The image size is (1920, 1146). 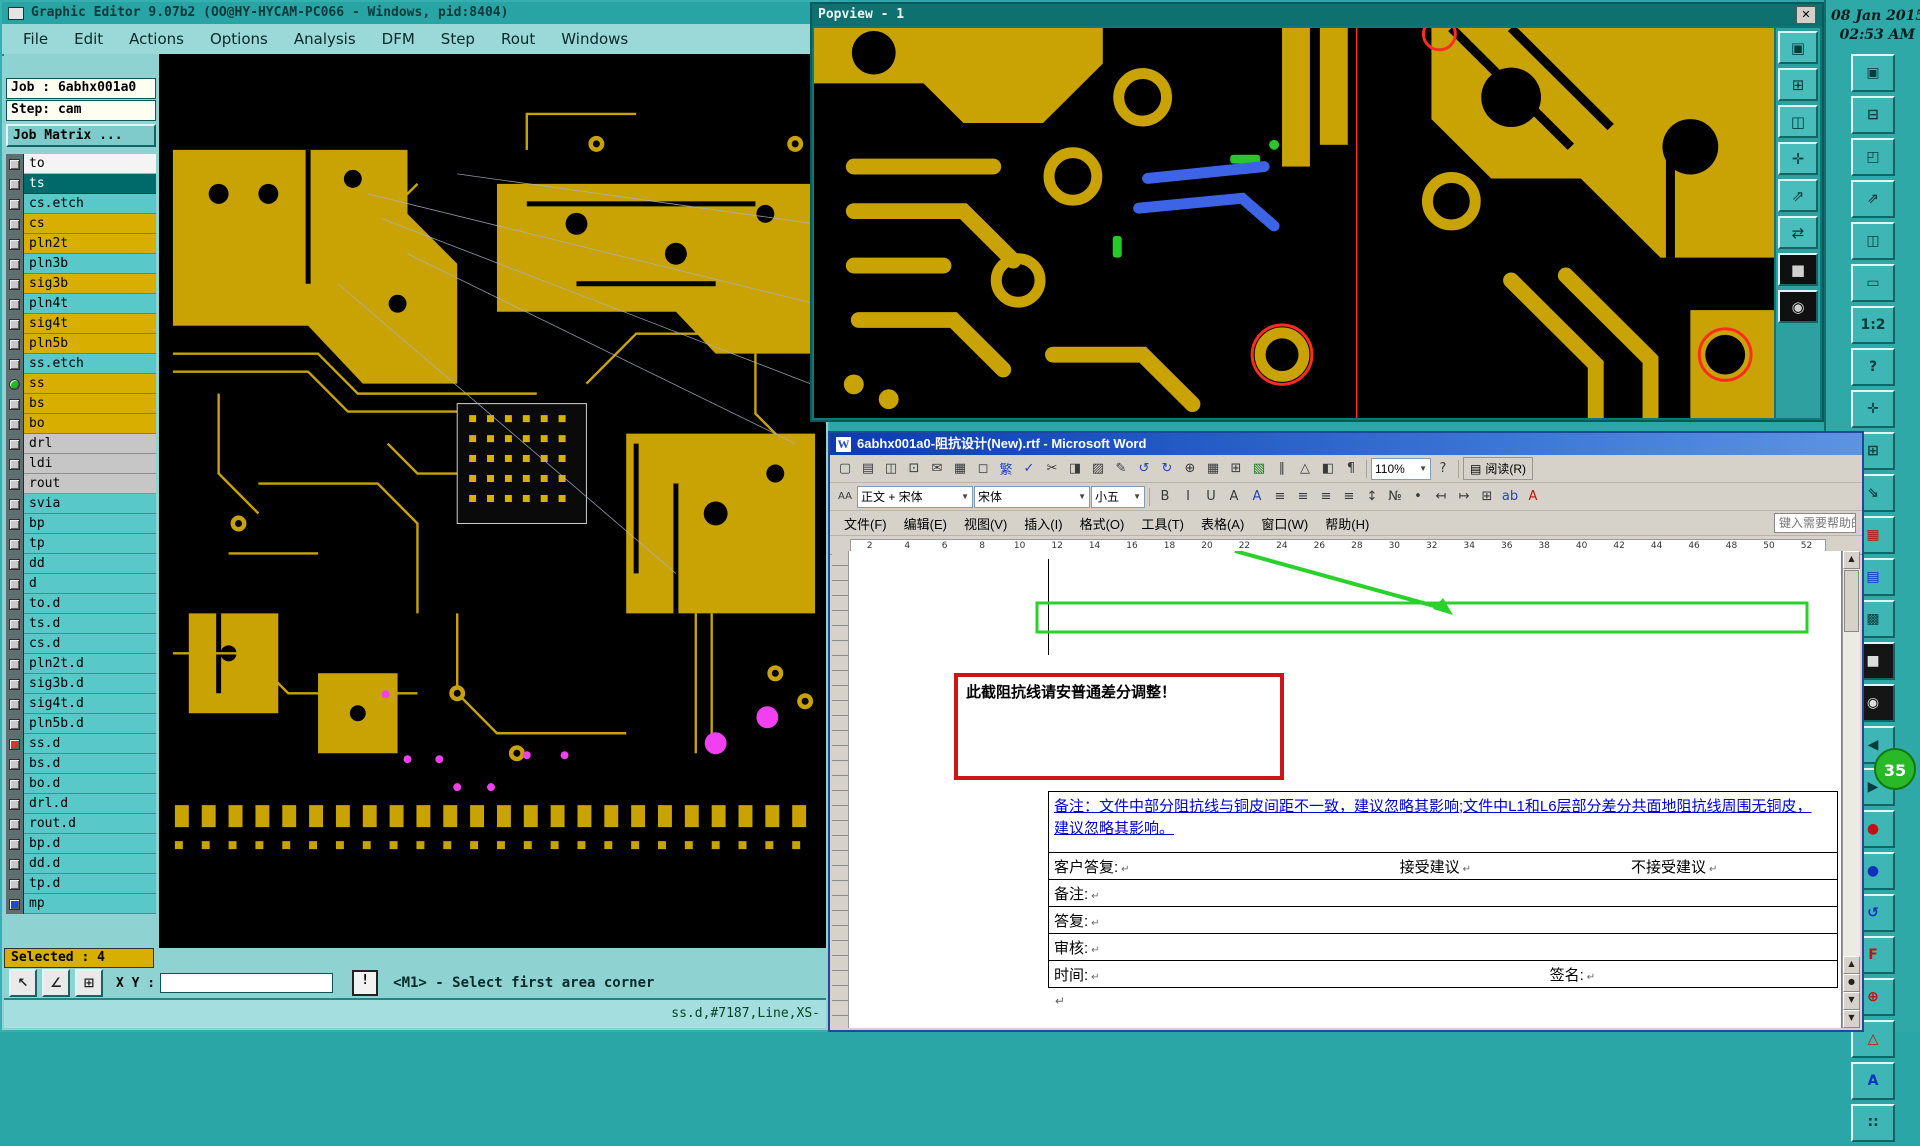 I want to click on layer-name: mp, so click(x=90, y=904).